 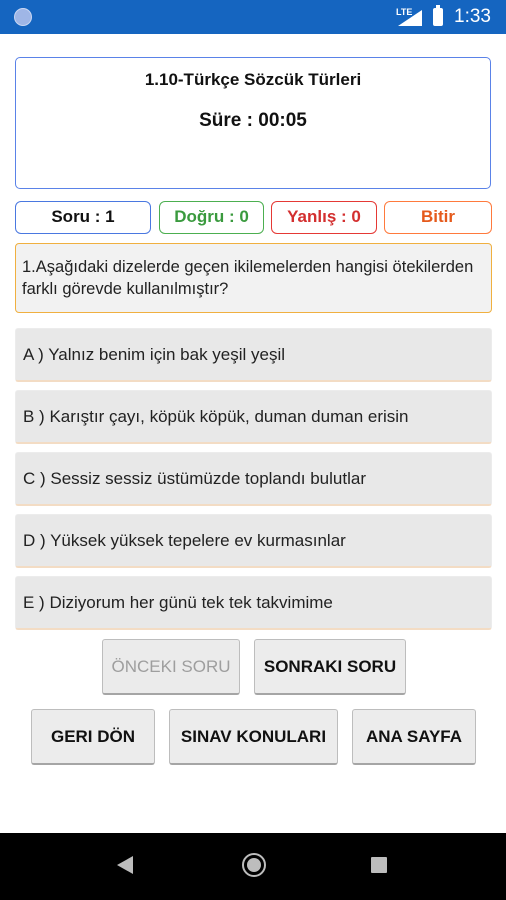 I want to click on clock: 1:33, so click(x=472, y=16).